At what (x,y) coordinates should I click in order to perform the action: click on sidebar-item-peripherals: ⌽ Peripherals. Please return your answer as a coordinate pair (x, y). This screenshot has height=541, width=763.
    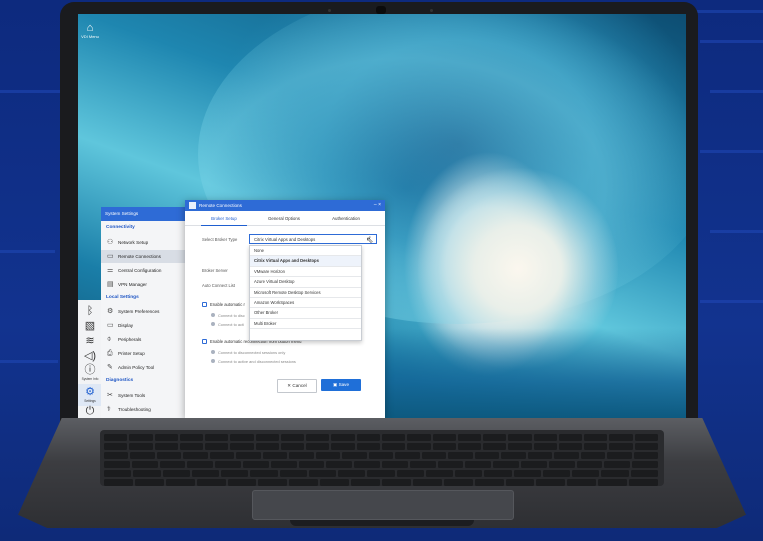
    Looking at the image, I should click on (143, 339).